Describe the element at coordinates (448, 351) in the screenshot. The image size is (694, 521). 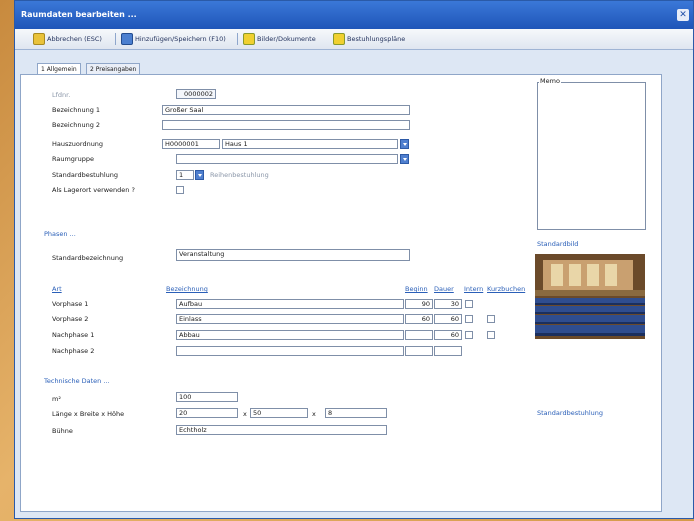
I see `phase-dauer-field` at that location.